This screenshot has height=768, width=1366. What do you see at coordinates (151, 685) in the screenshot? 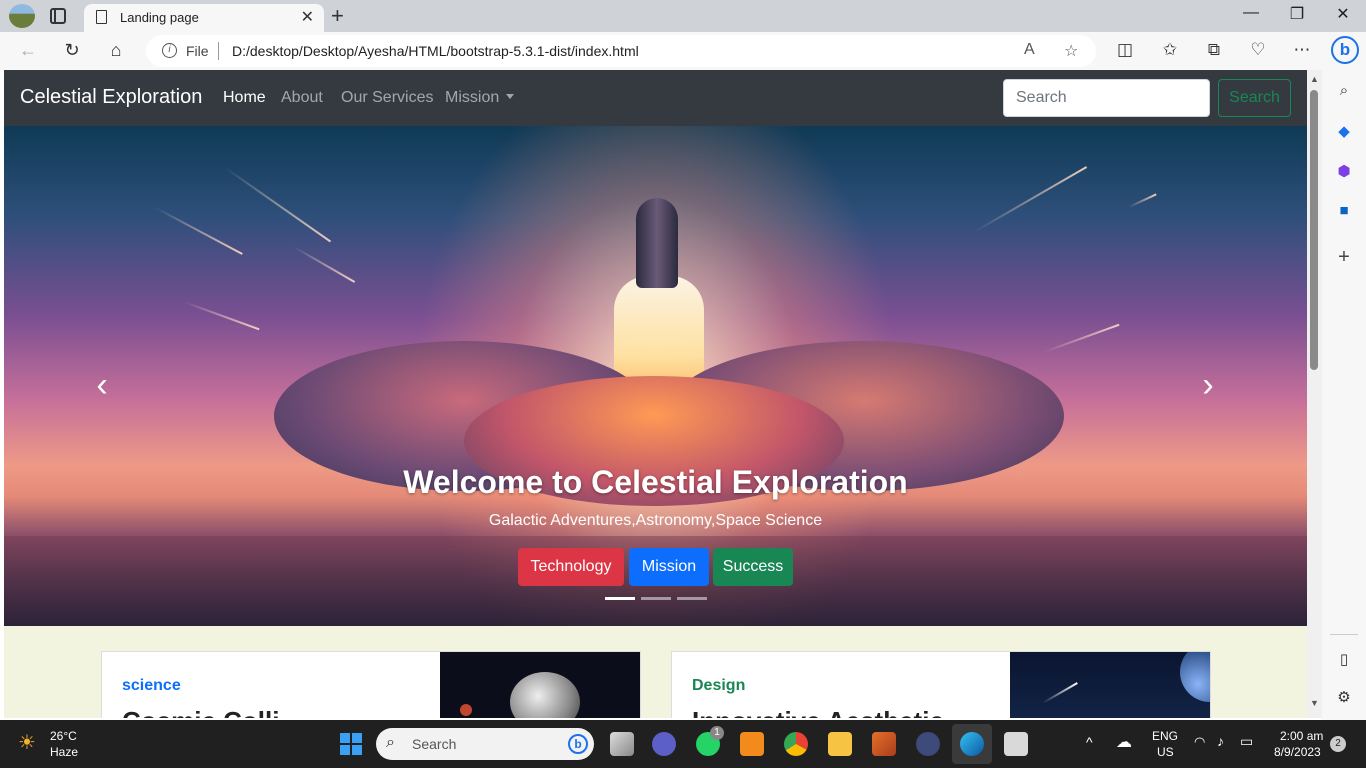
I see `card-category: science` at bounding box center [151, 685].